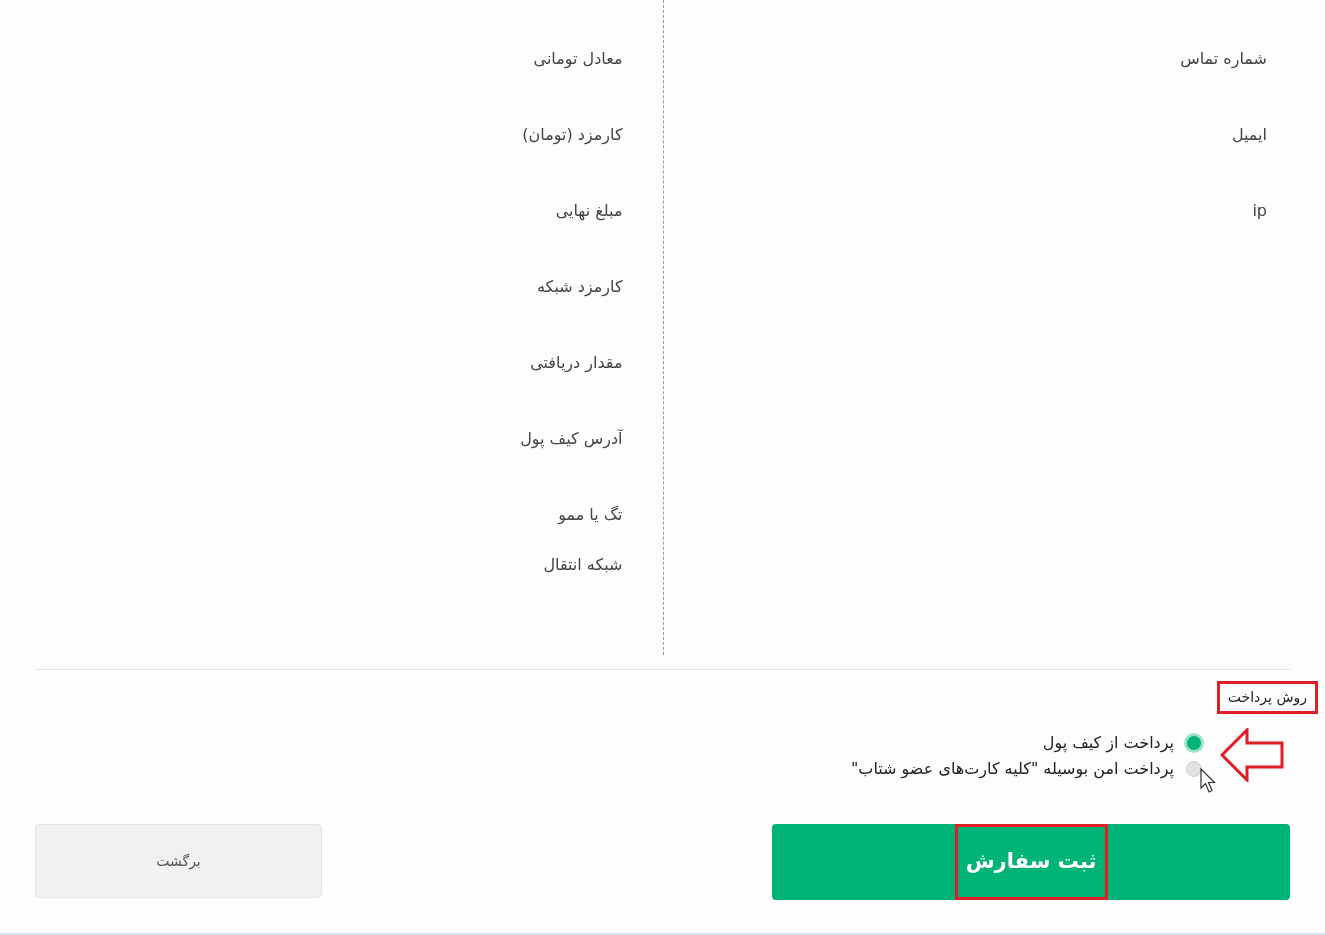  I want to click on field-label: آدرس کیف پول, so click(571, 439).